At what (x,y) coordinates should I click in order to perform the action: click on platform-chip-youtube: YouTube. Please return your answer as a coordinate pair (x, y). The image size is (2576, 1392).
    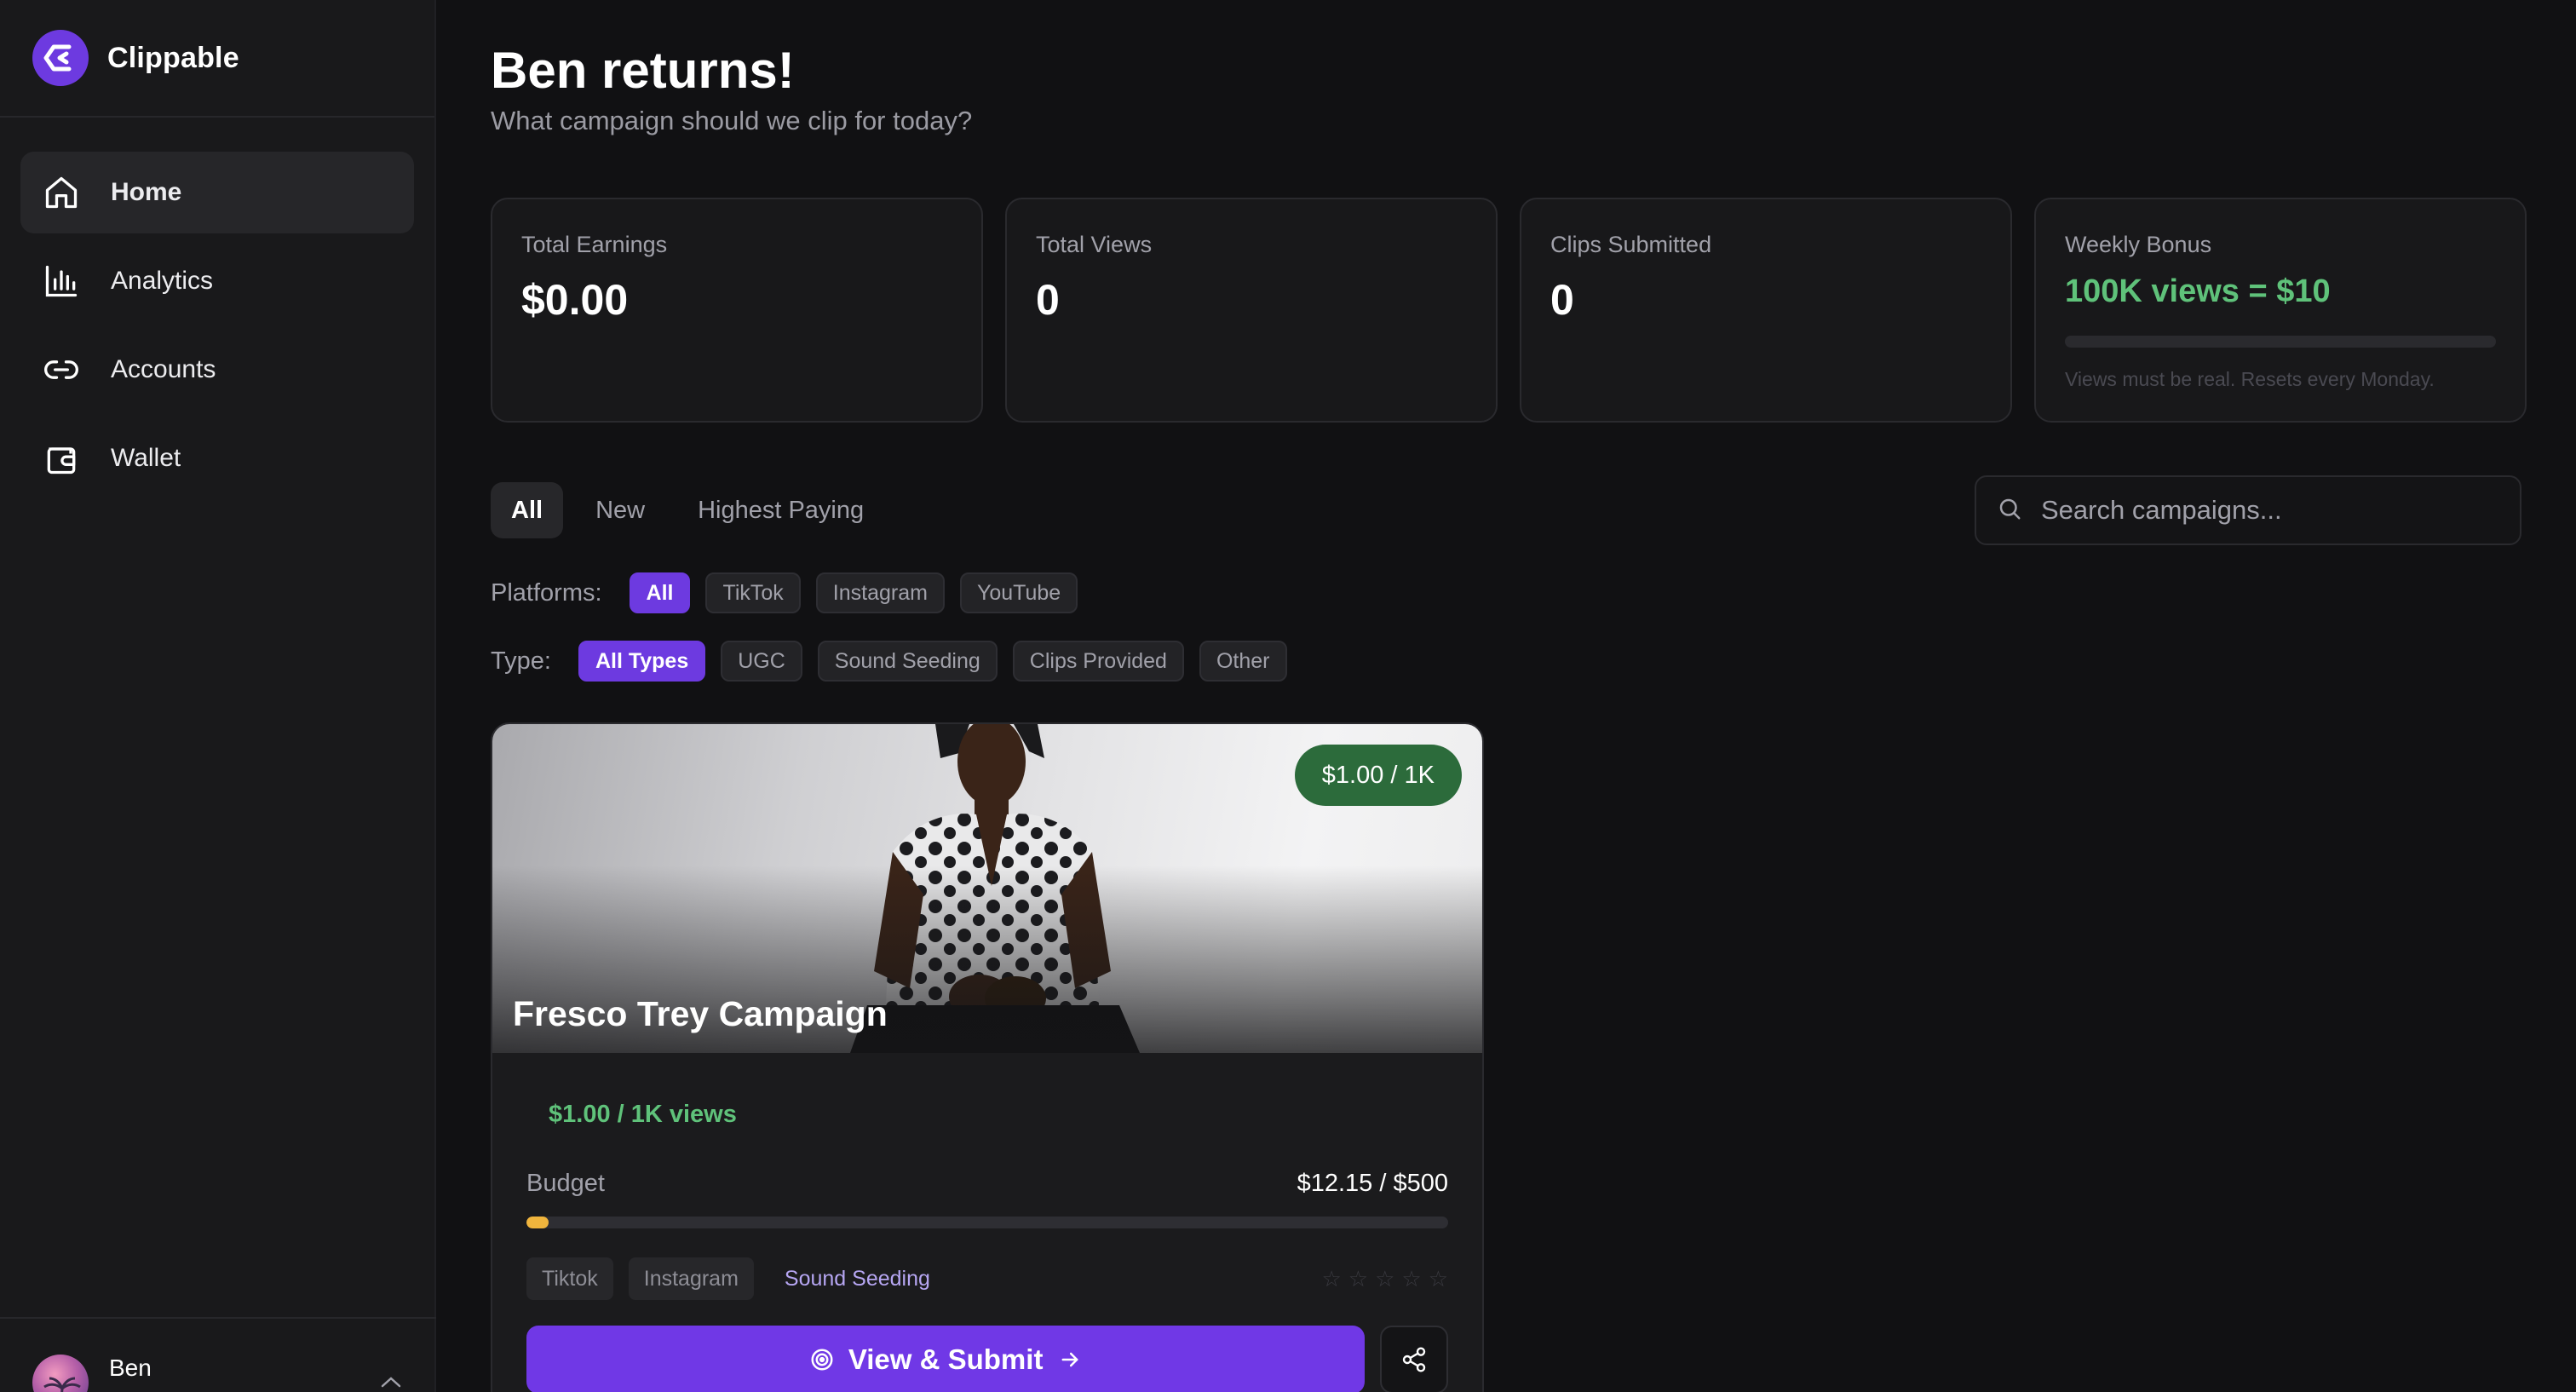
    Looking at the image, I should click on (1018, 592).